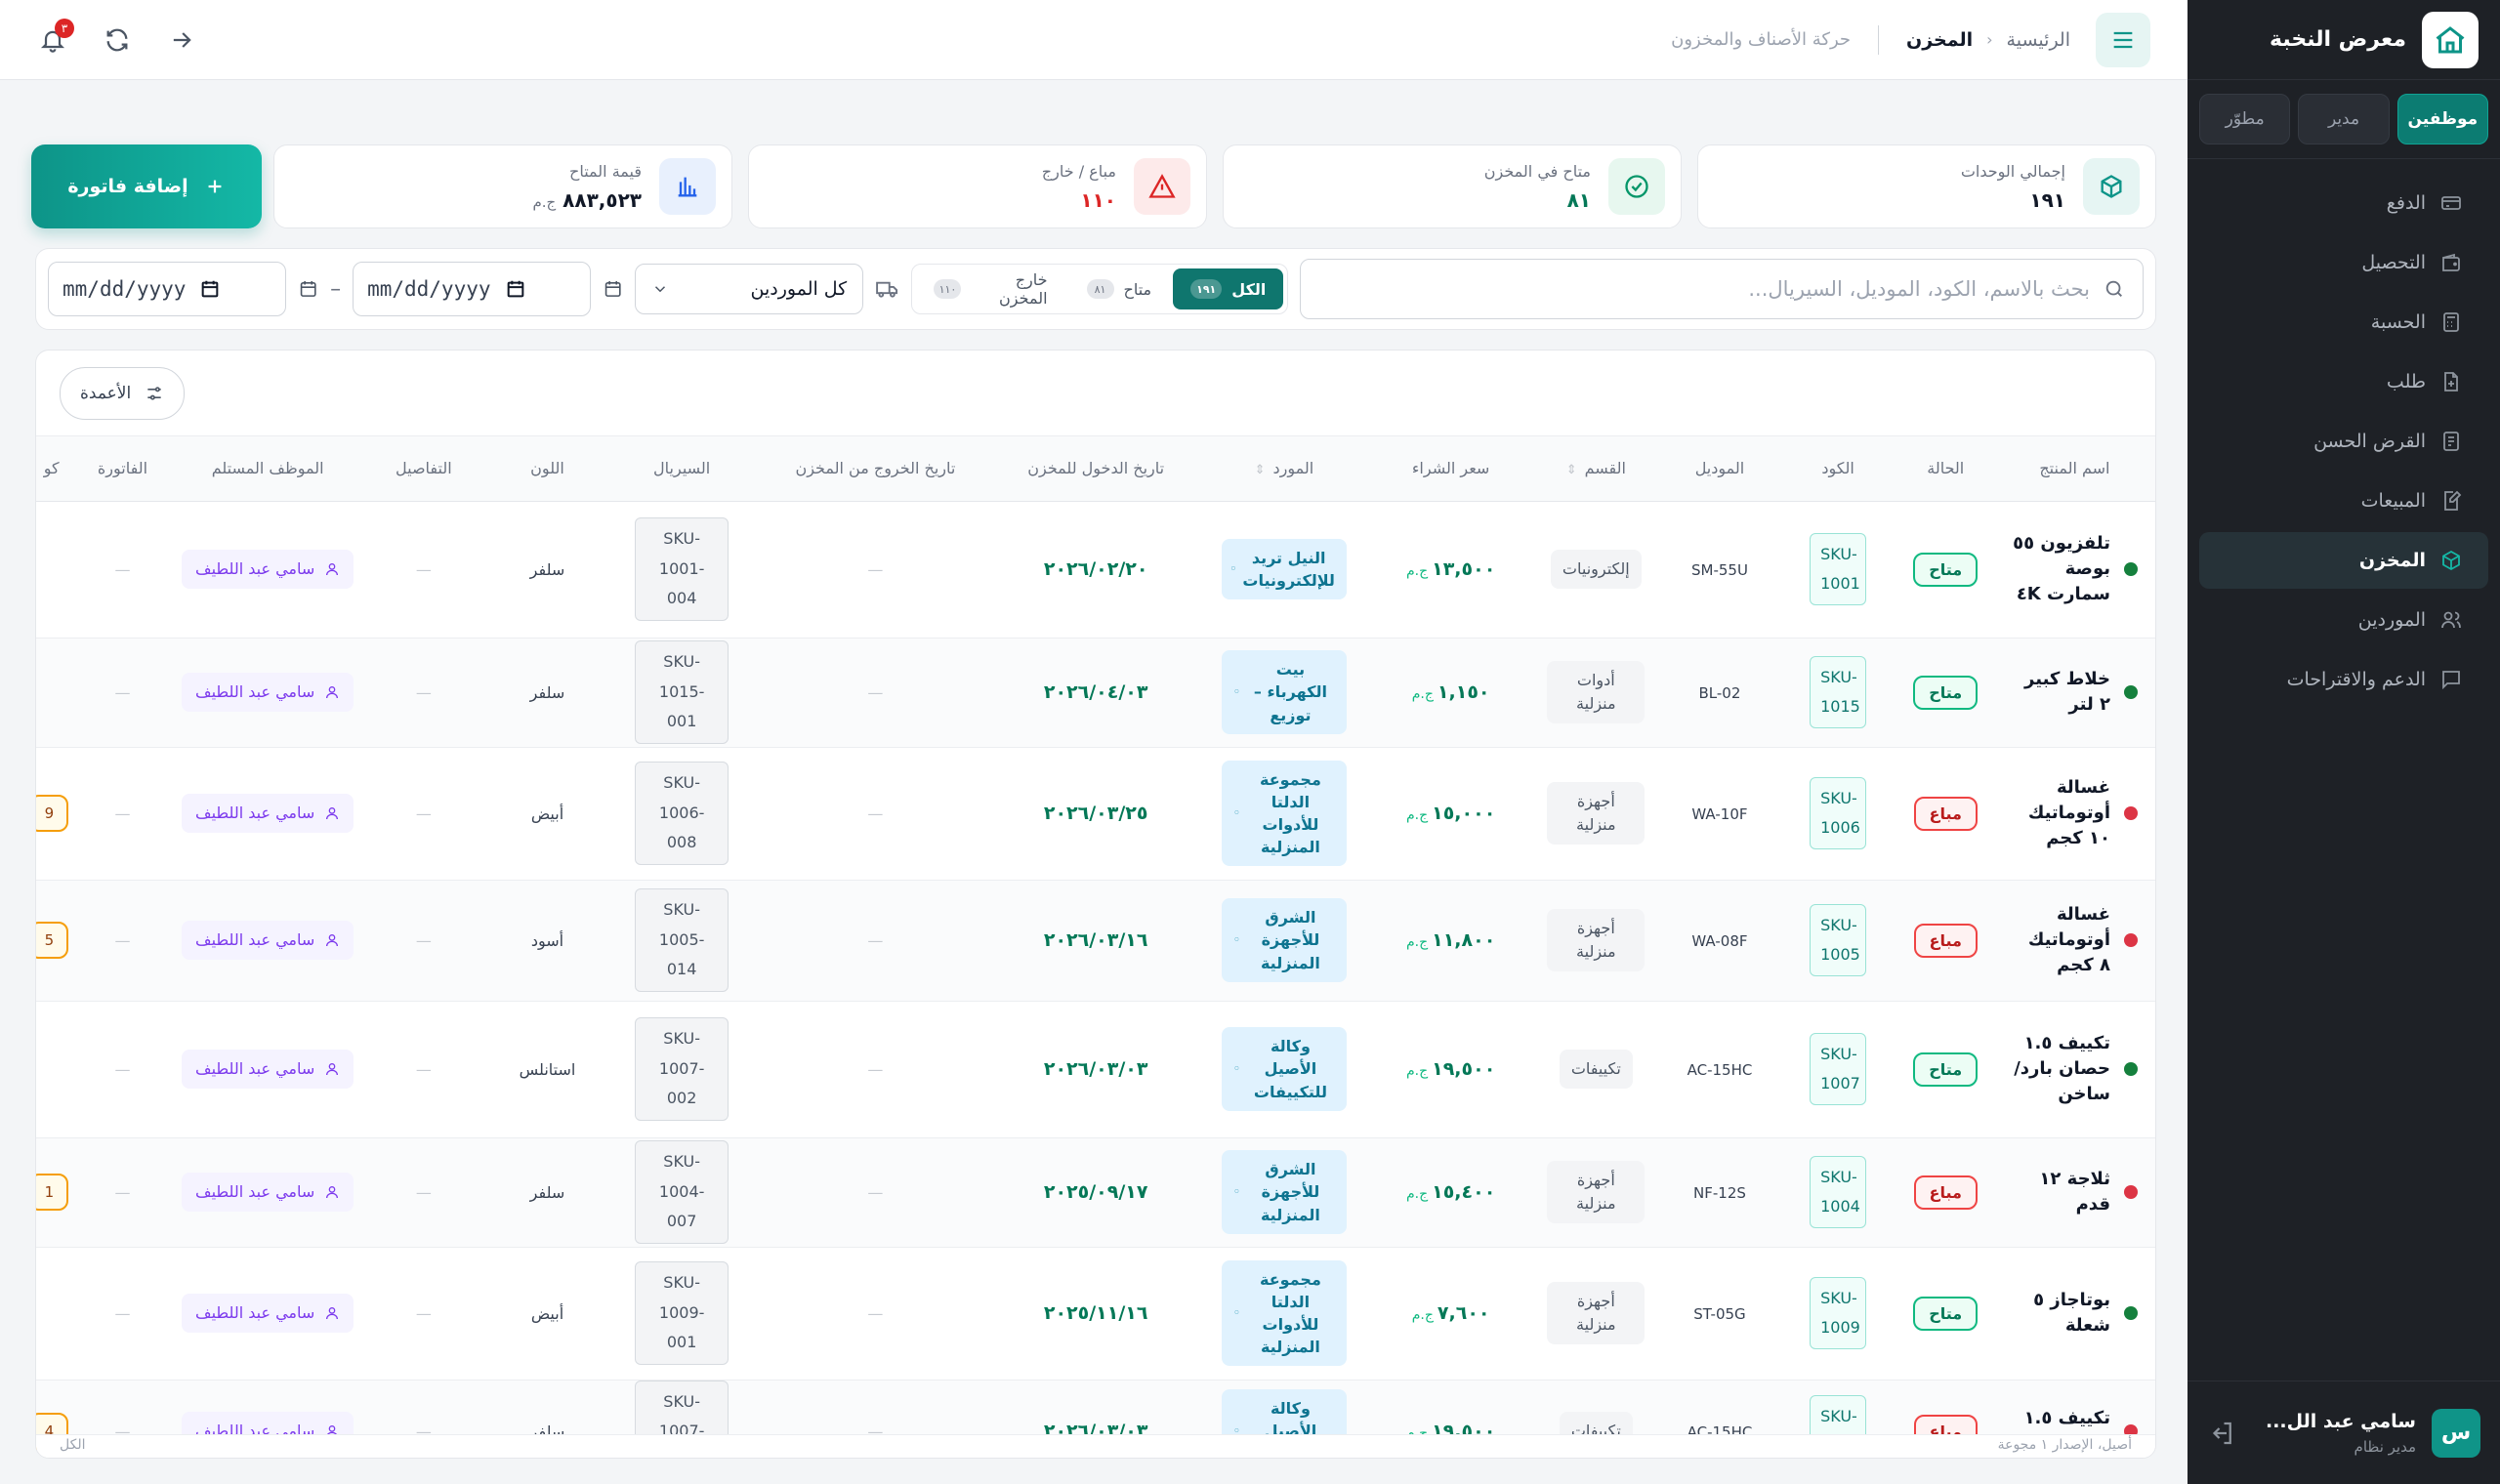 Image resolution: width=2500 pixels, height=1484 pixels. Describe the element at coordinates (990, 289) in the screenshot. I see `status-filter-out: خارج المخزن ١١٠` at that location.